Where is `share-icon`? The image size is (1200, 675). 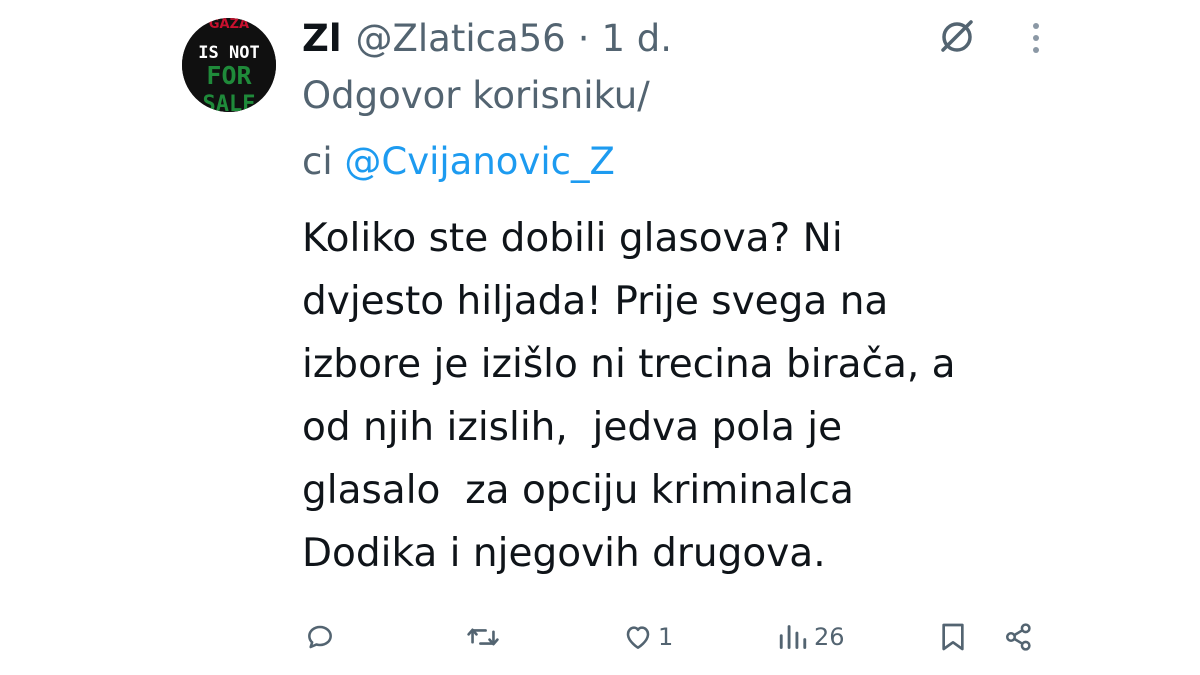 share-icon is located at coordinates (1018, 637).